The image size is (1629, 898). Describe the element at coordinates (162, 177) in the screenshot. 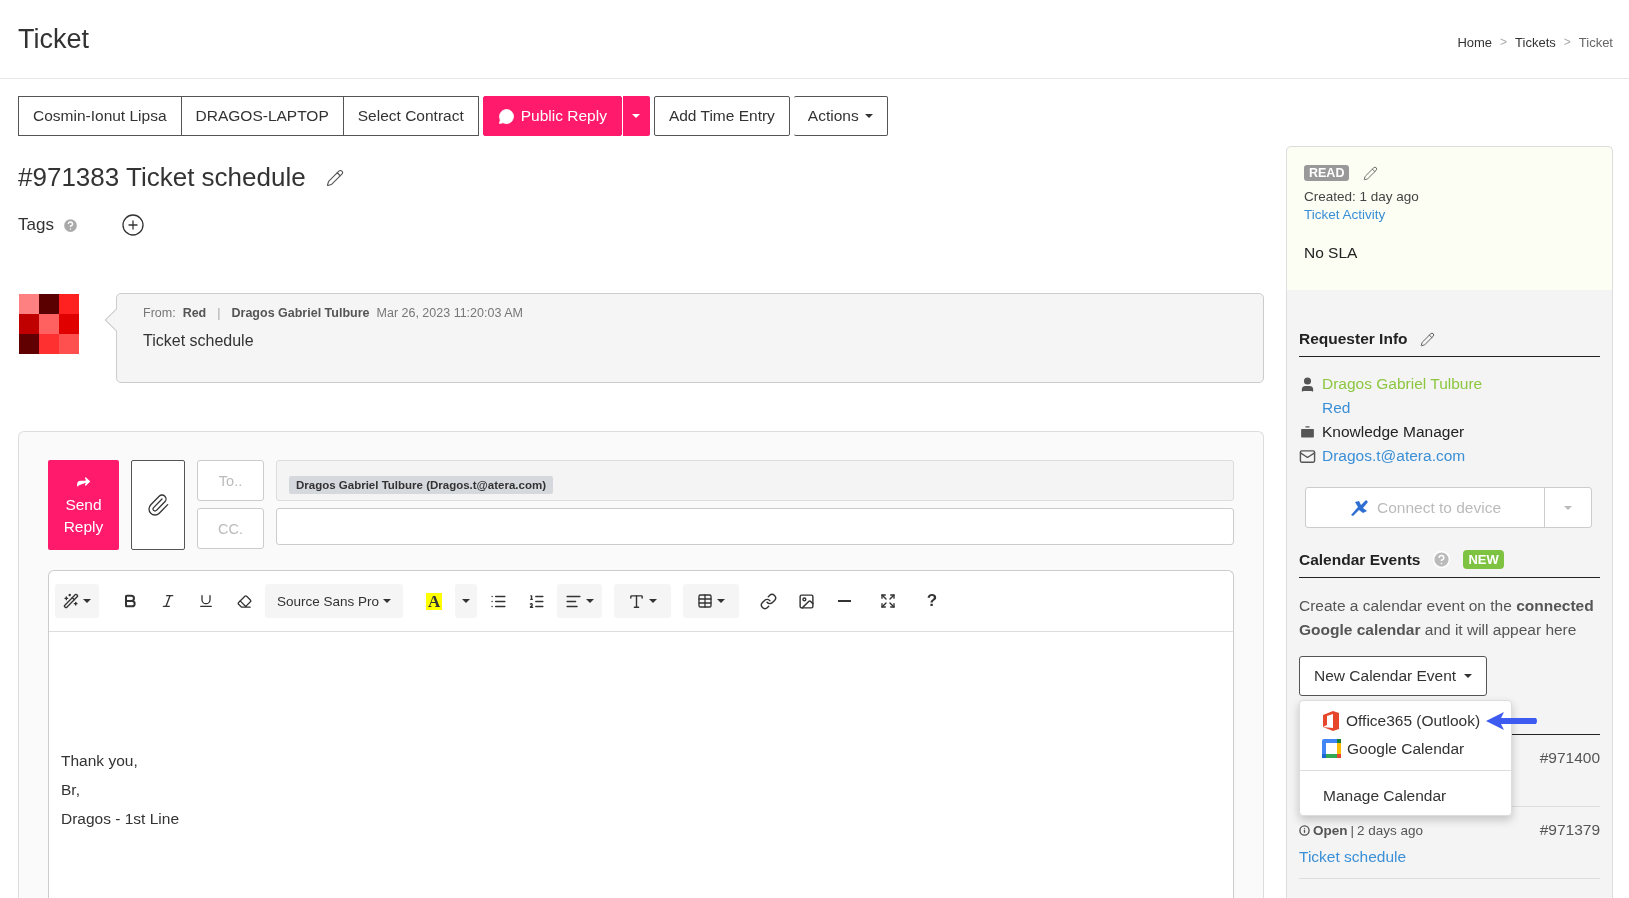

I see `ticket-title: #971383 Ticket schedule` at that location.